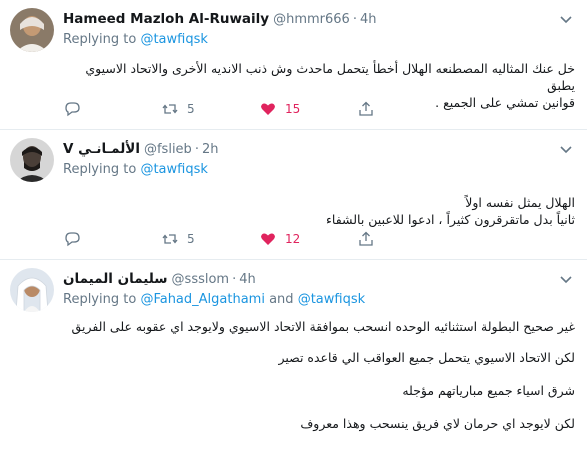 The image size is (587, 454). Describe the element at coordinates (201, 279) in the screenshot. I see `user-handle: @ssslom` at that location.